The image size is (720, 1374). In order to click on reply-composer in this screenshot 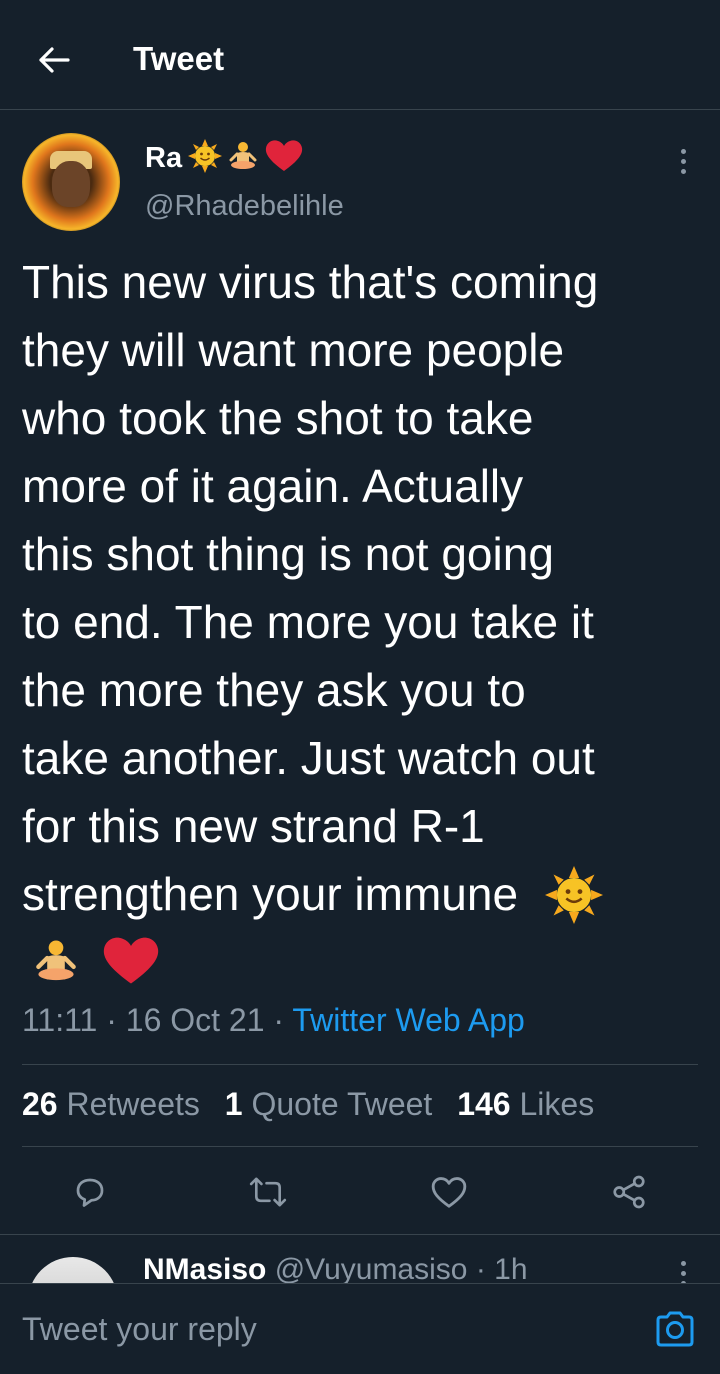, I will do `click(360, 1328)`.